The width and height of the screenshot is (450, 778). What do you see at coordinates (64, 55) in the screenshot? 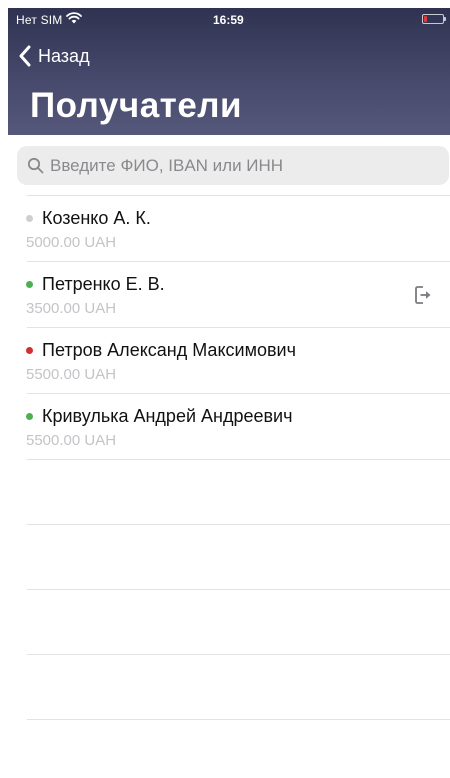
I see `back-label: Назад` at bounding box center [64, 55].